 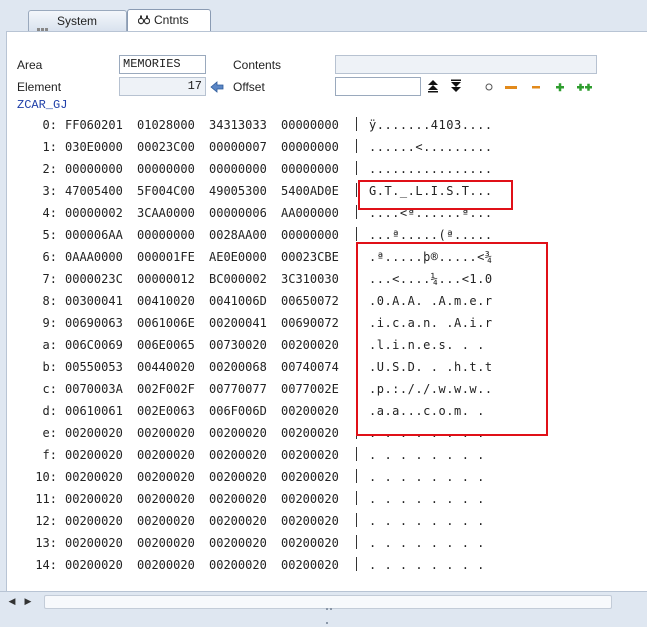 I want to click on hex-word: AA000000, so click(x=310, y=213).